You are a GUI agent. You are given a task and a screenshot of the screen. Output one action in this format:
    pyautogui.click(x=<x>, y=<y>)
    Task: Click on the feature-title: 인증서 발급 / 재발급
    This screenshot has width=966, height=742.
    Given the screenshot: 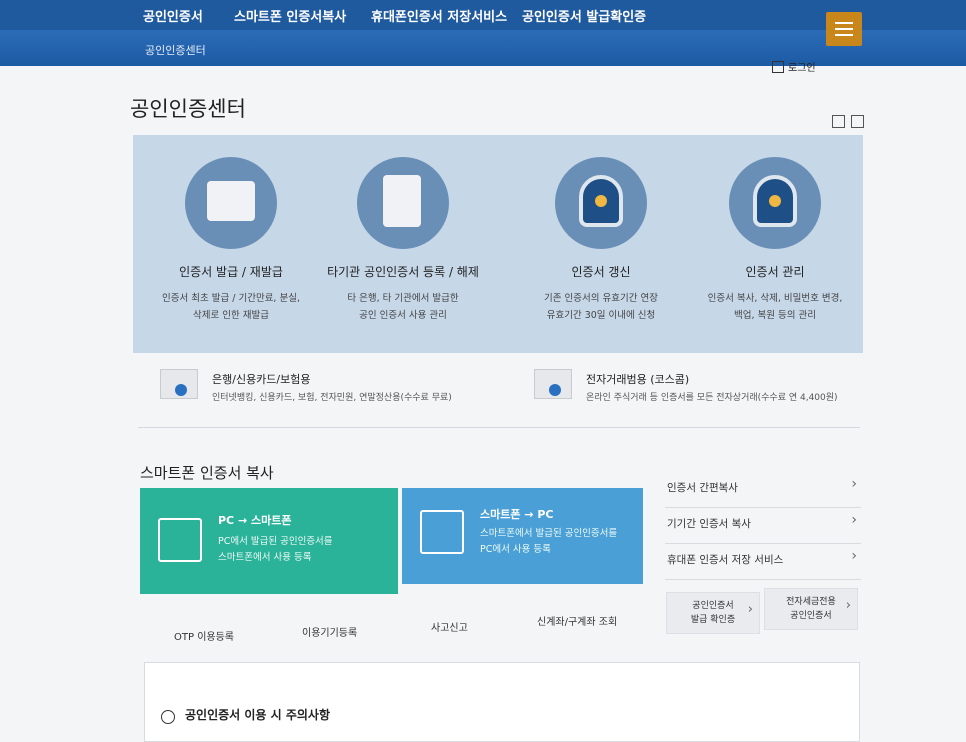 What is the action you would take?
    pyautogui.click(x=231, y=272)
    